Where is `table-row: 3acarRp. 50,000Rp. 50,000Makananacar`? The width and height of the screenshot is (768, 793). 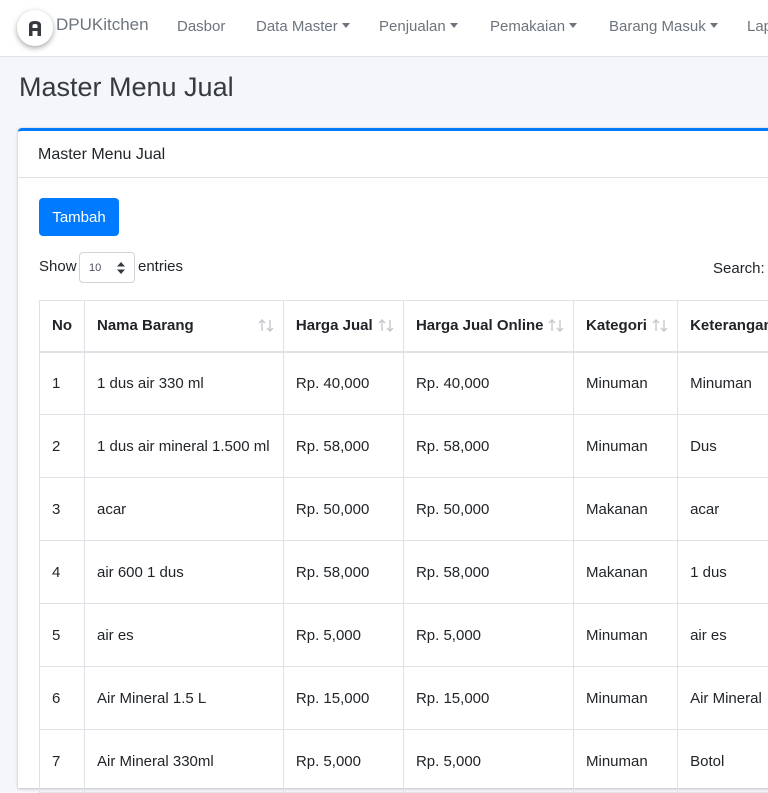
table-row: 3acarRp. 50,000Rp. 50,000Makananacar is located at coordinates (404, 509).